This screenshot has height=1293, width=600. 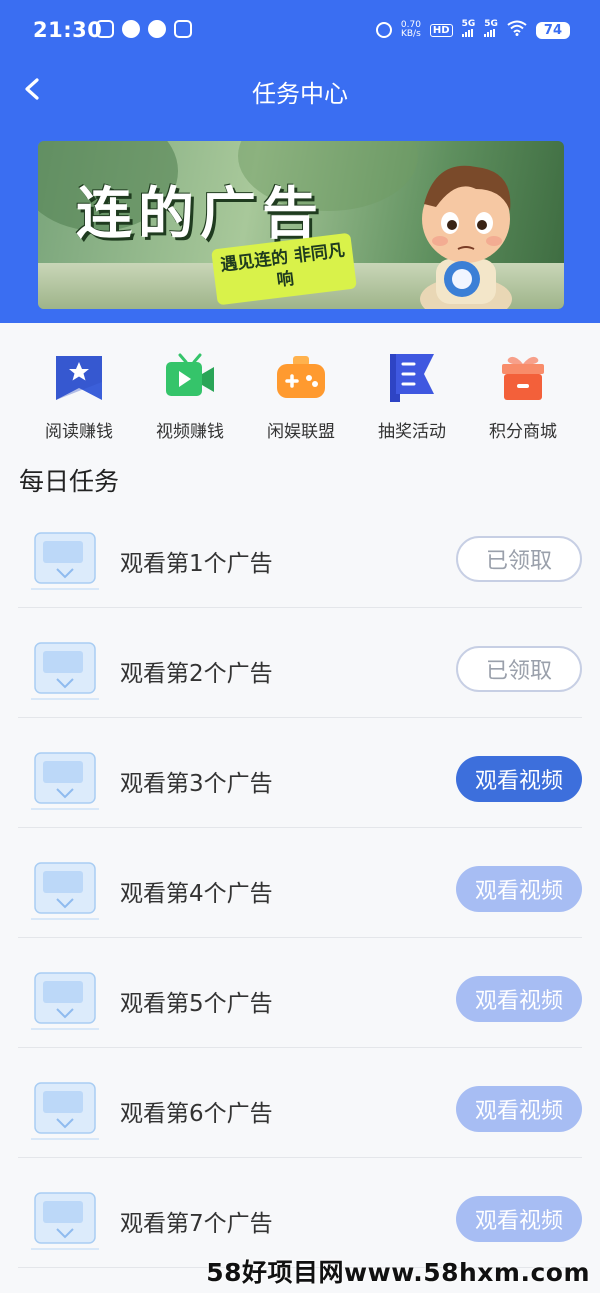 I want to click on hd-badge: HD, so click(x=441, y=30).